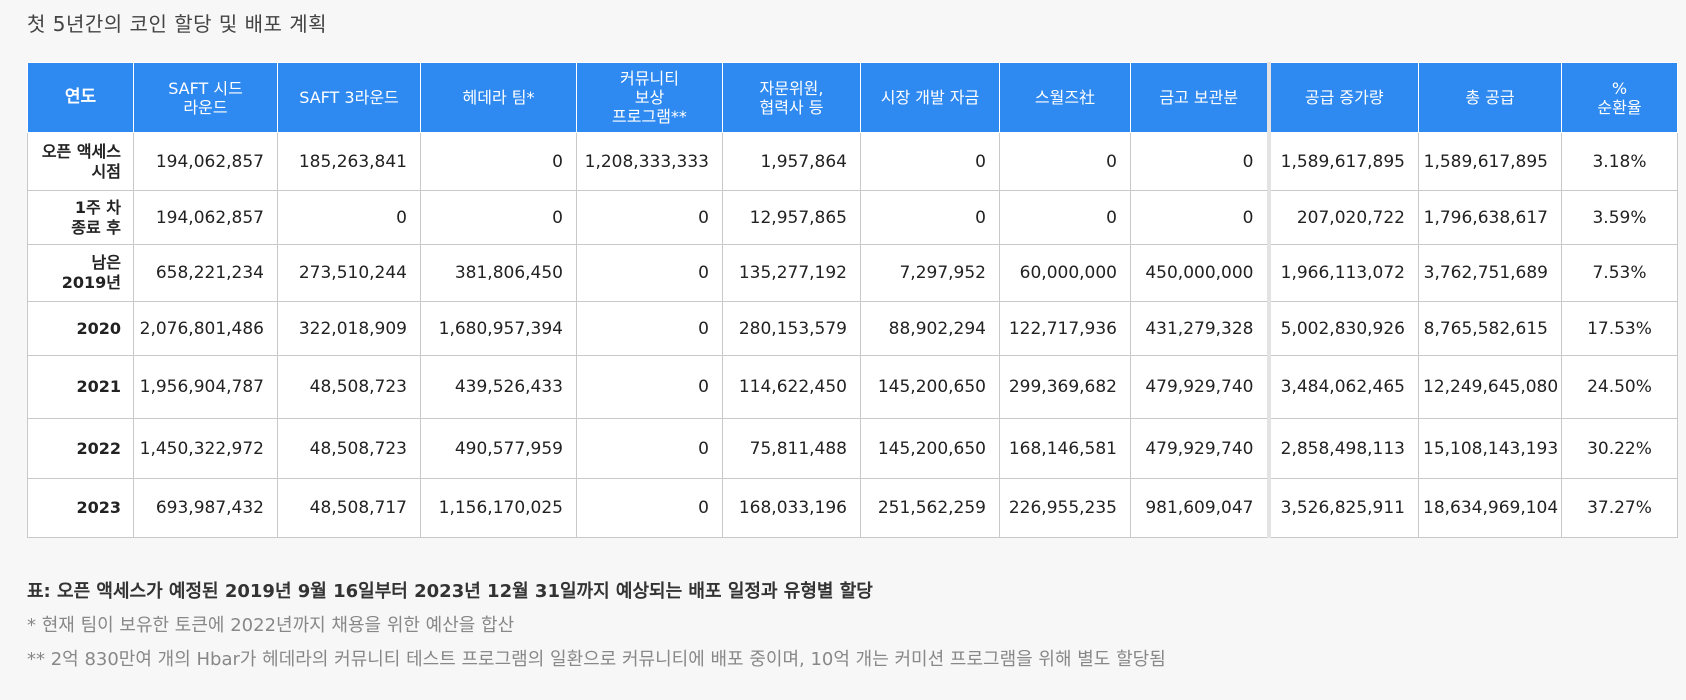  What do you see at coordinates (80, 387) in the screenshot?
I see `row-year-label: 2021` at bounding box center [80, 387].